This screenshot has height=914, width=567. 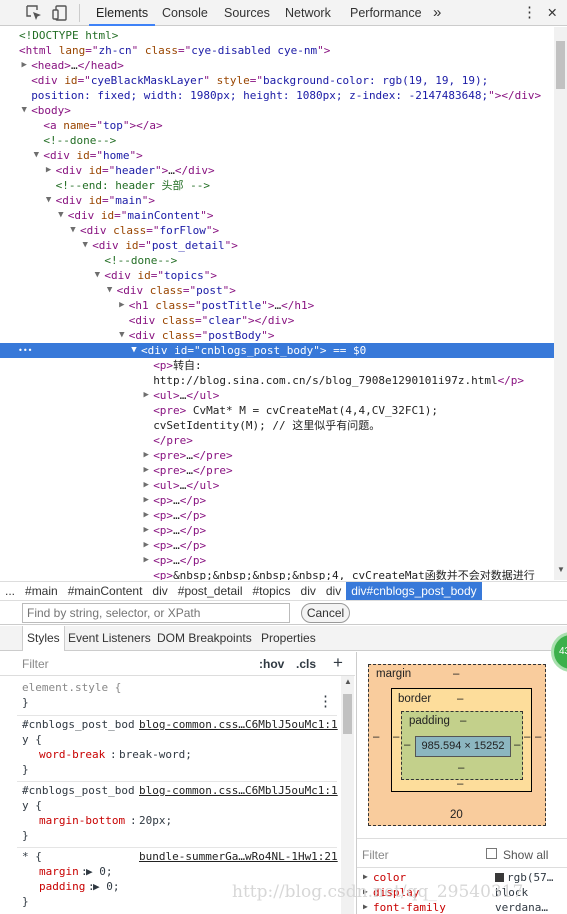 What do you see at coordinates (277, 155) in the screenshot?
I see `dom-node: ▼ <div id="home">` at bounding box center [277, 155].